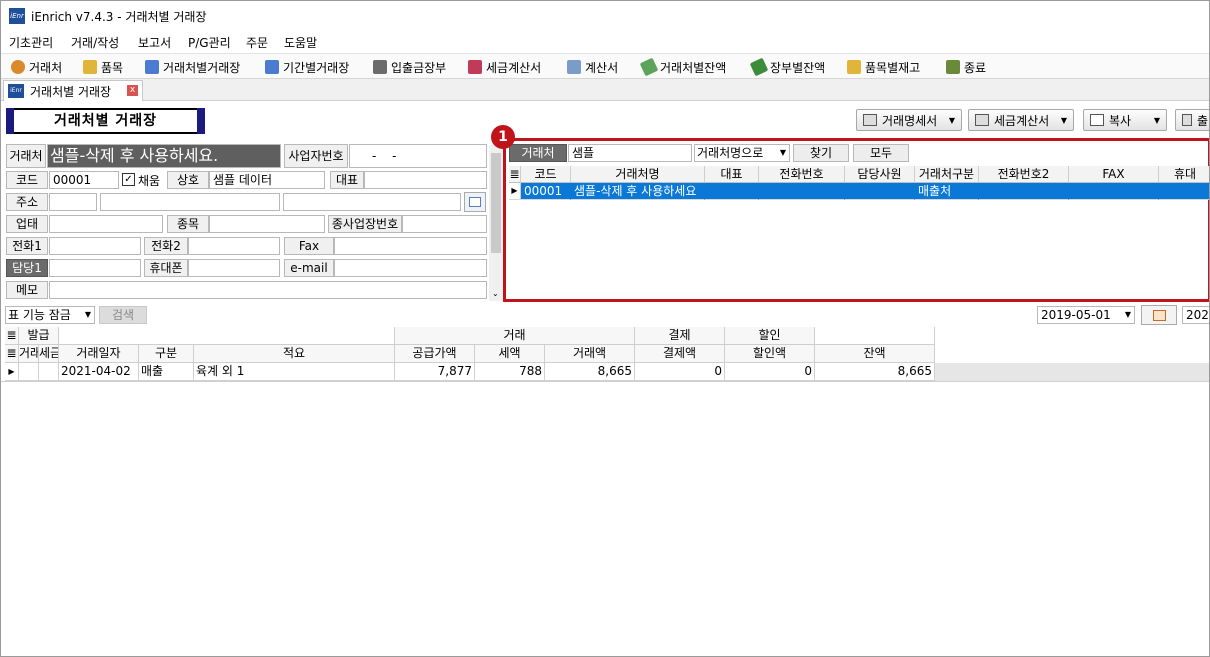 The width and height of the screenshot is (1210, 657). I want to click on menu-help: 도움말, so click(300, 42).